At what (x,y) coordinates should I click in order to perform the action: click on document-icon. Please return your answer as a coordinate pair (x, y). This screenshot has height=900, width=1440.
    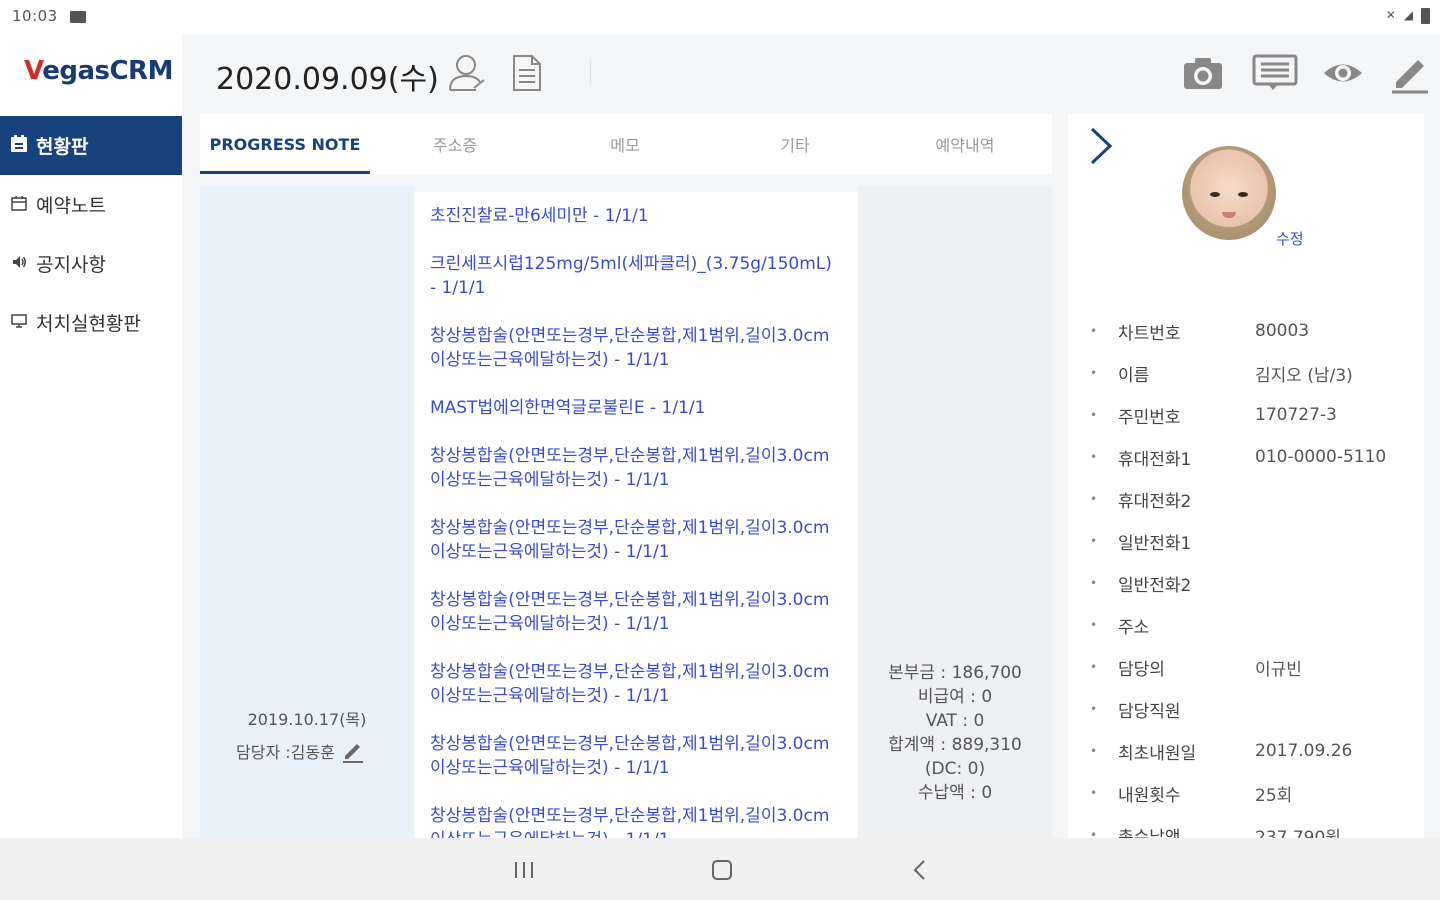
    Looking at the image, I should click on (525, 73).